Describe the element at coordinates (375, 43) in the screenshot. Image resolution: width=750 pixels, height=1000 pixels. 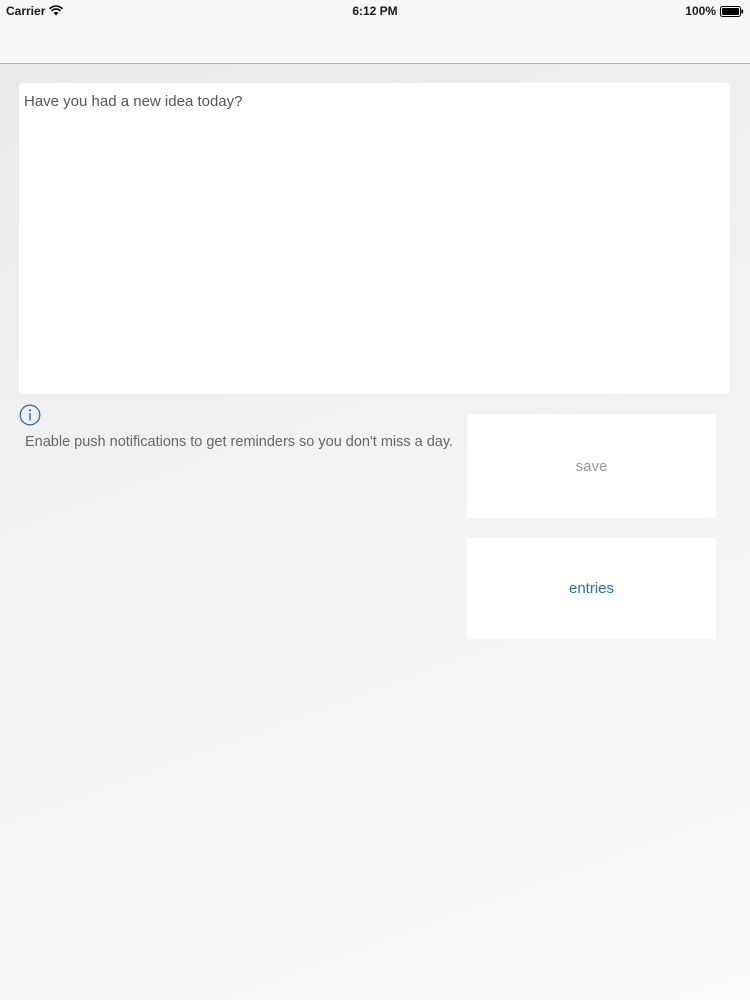
I see `navigation-bar` at that location.